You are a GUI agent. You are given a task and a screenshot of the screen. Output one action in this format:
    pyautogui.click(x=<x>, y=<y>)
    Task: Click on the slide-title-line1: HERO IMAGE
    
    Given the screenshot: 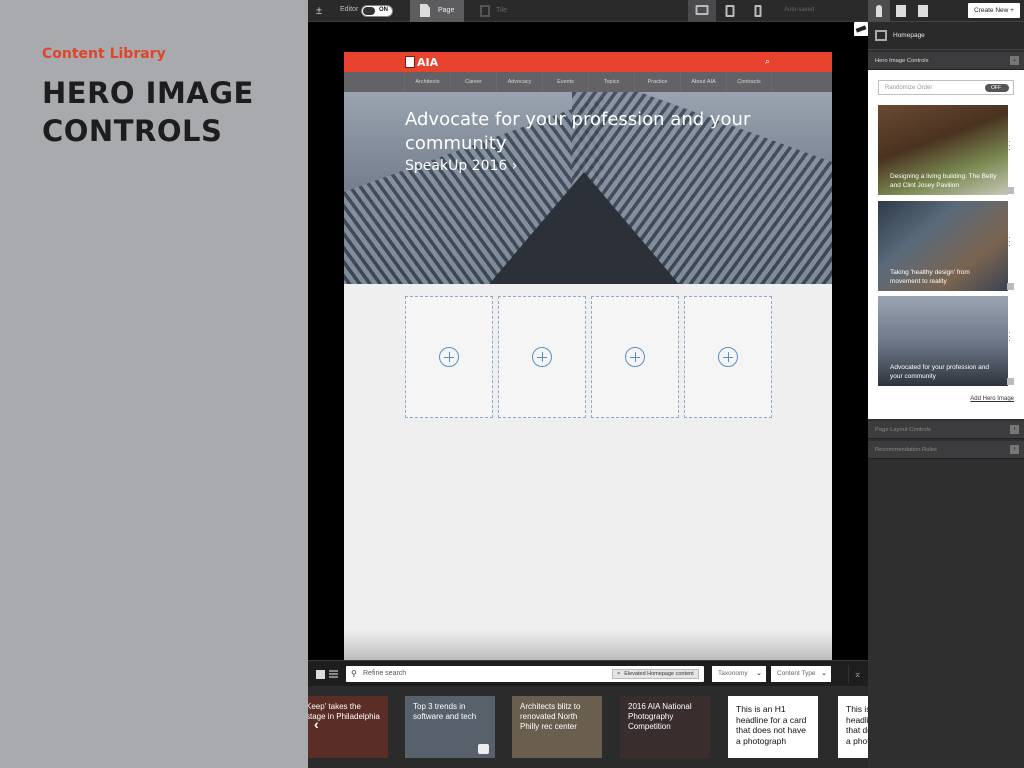 What is the action you would take?
    pyautogui.click(x=148, y=93)
    